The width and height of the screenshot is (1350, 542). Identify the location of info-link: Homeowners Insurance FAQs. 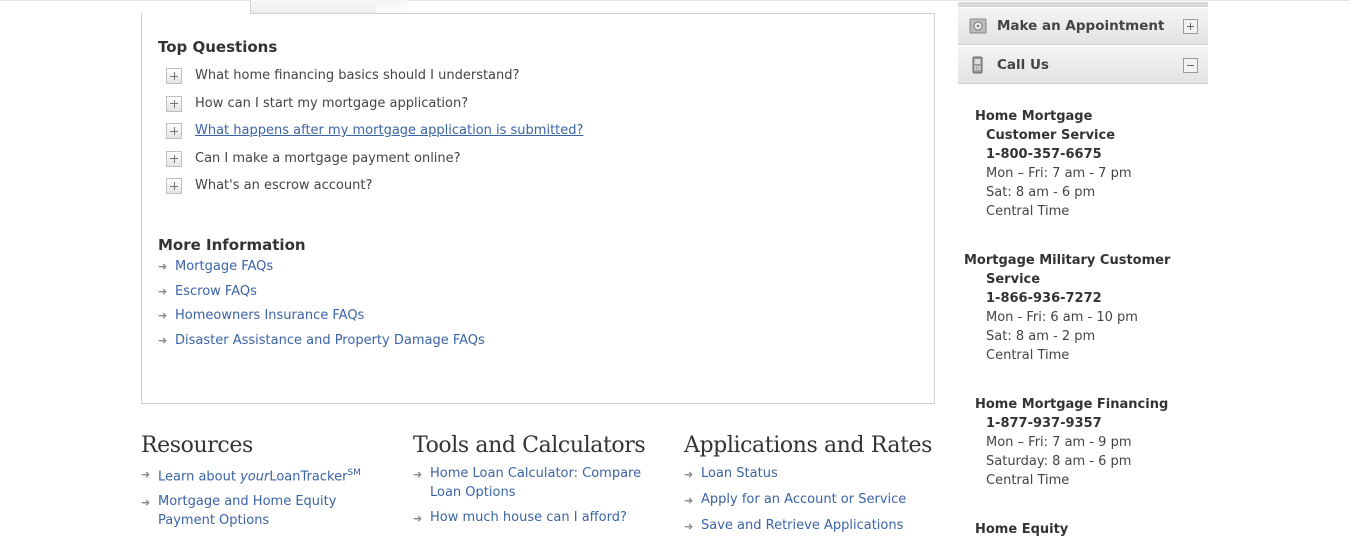
(269, 316).